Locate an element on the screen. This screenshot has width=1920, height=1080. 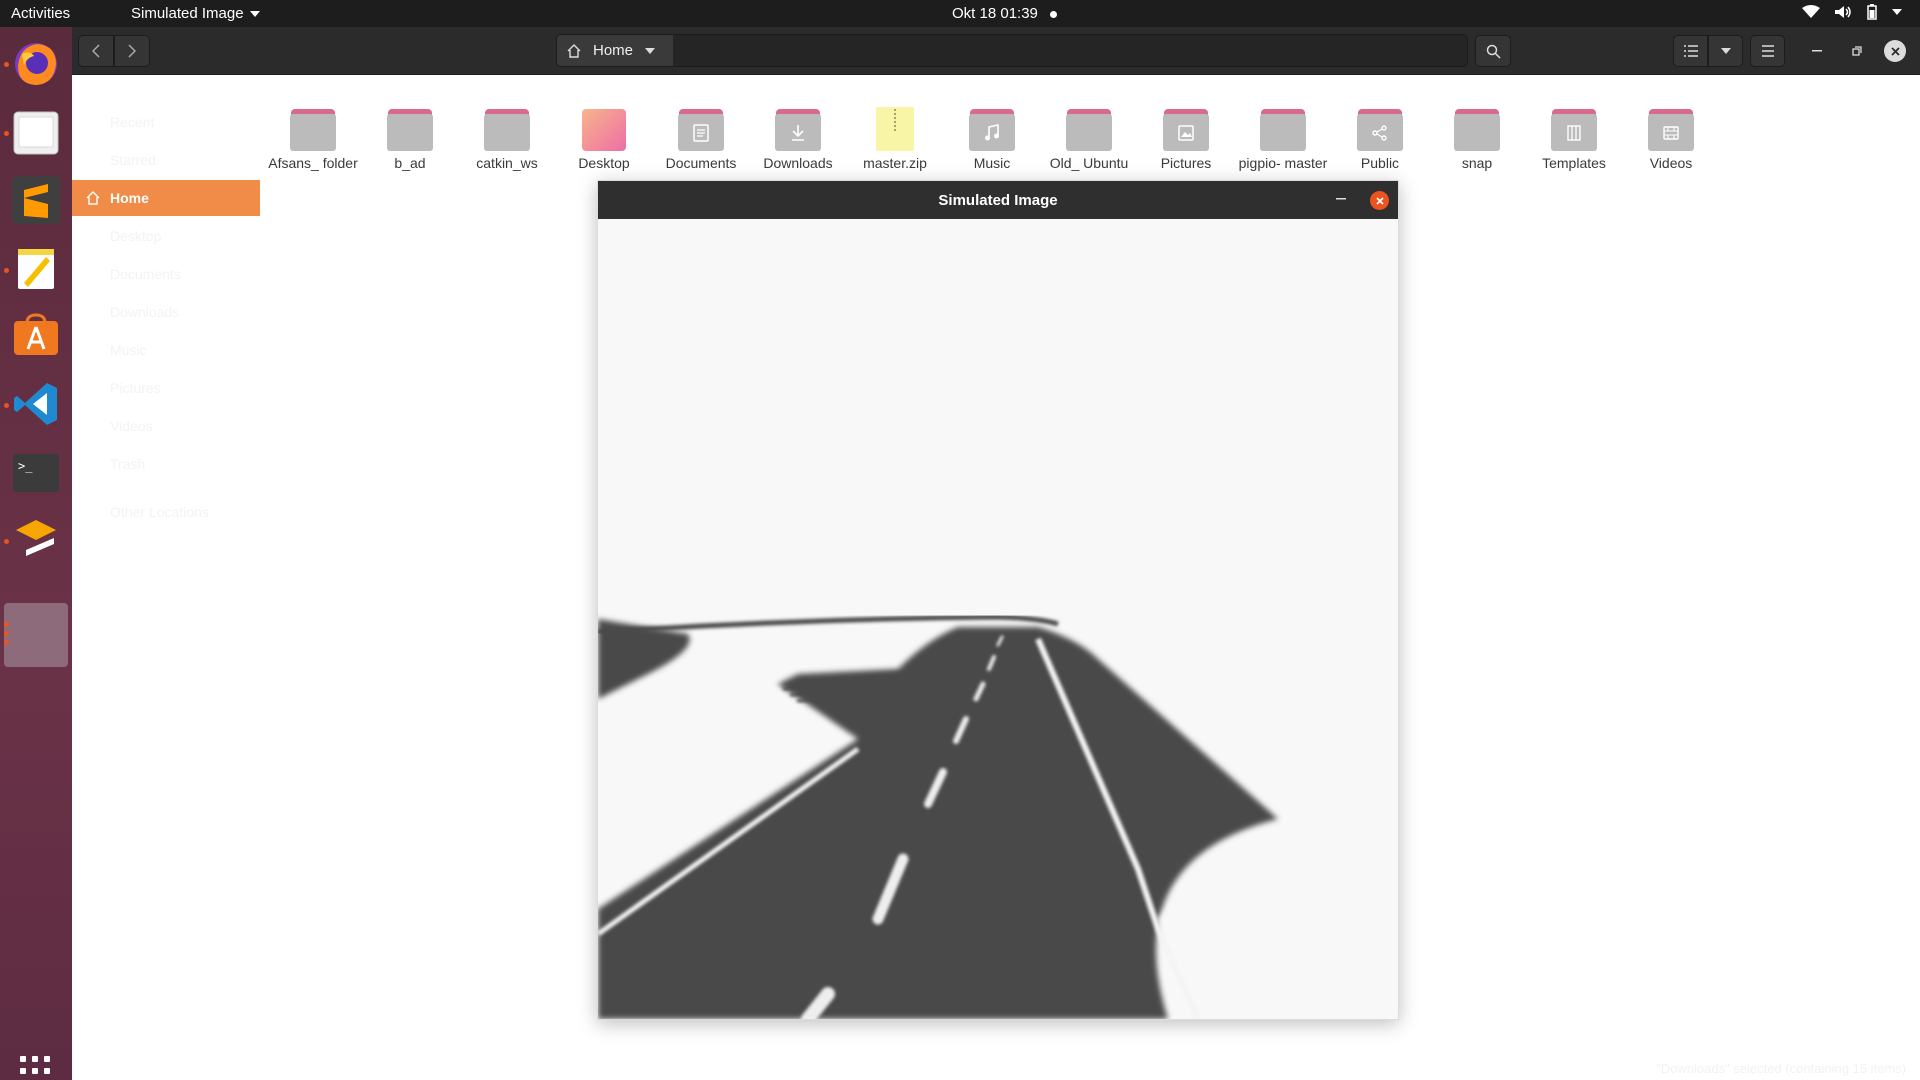
search-button is located at coordinates (1493, 51).